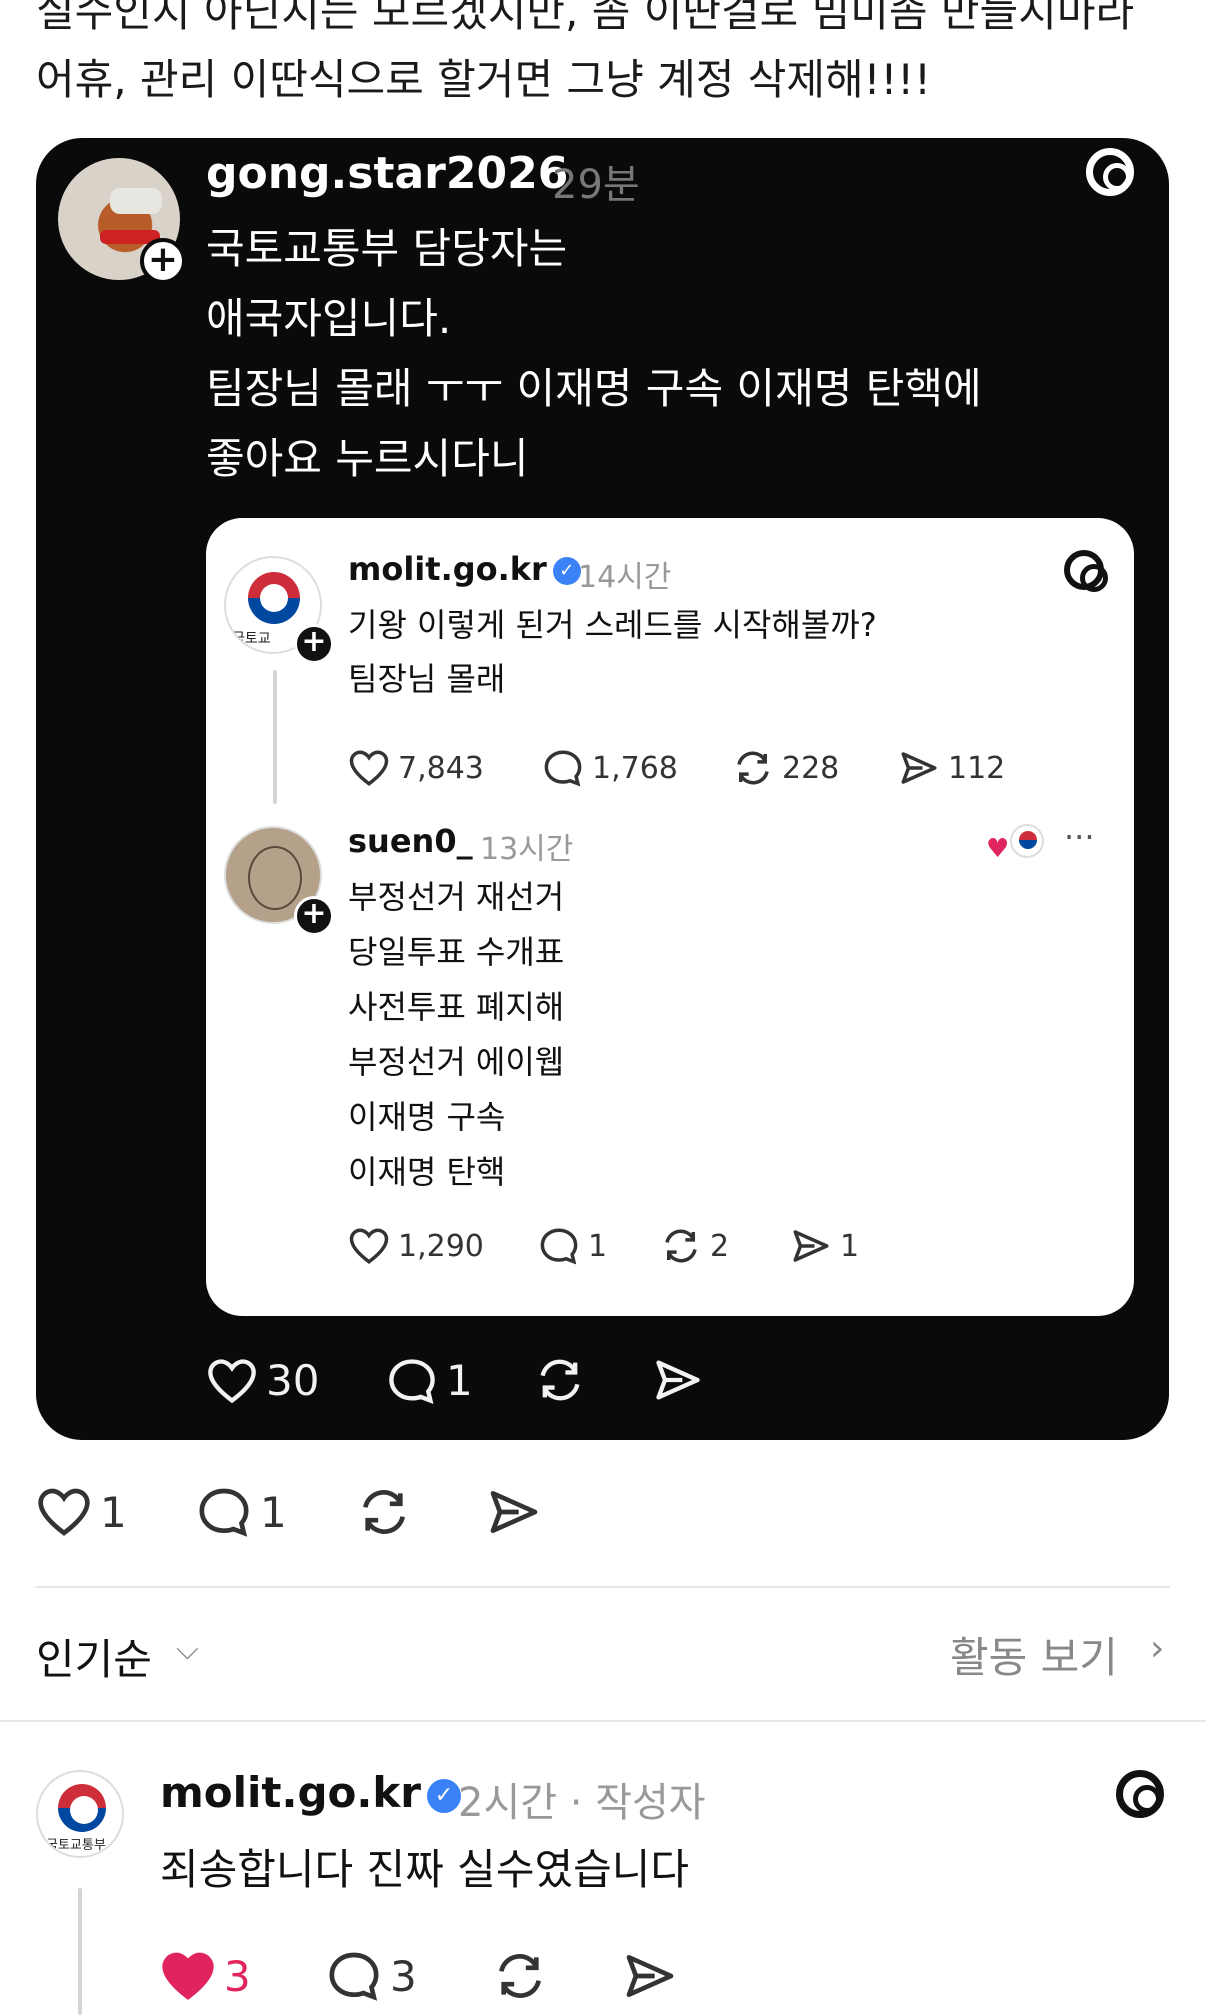 This screenshot has height=2015, width=1206. I want to click on share-button: 1, so click(824, 1246).